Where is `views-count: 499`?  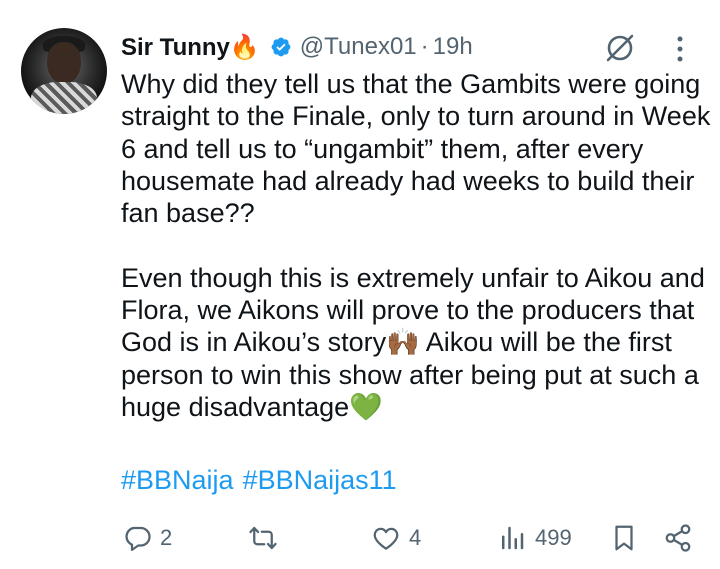 views-count: 499 is located at coordinates (553, 537).